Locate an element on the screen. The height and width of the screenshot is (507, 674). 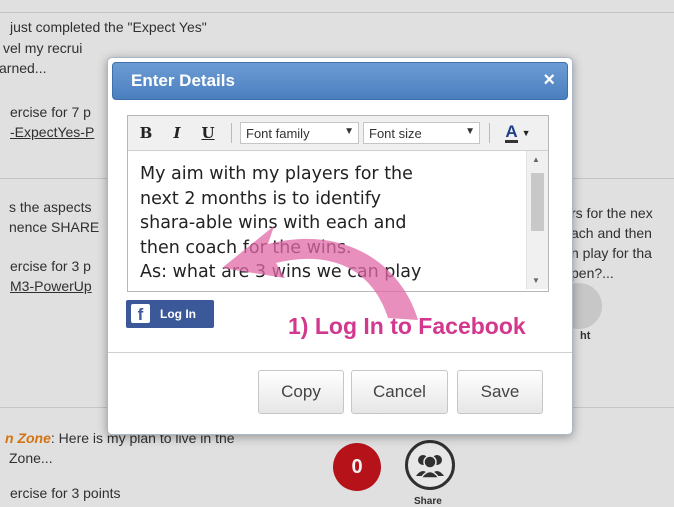
save-button: Save is located at coordinates (500, 392).